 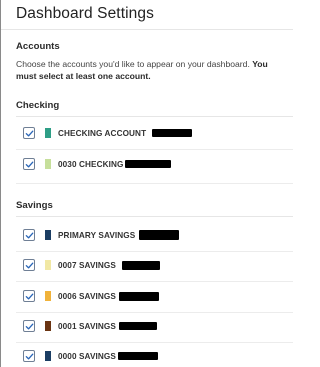 What do you see at coordinates (154, 216) in the screenshot?
I see `savings-group-divider` at bounding box center [154, 216].